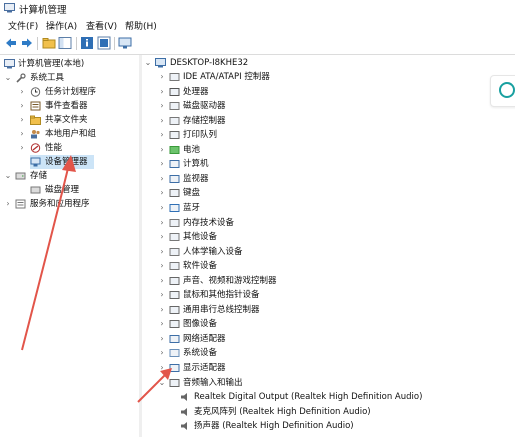 This screenshot has width=515, height=437. I want to click on device-category-row: › 鼠标和其他指针设备, so click(292, 295).